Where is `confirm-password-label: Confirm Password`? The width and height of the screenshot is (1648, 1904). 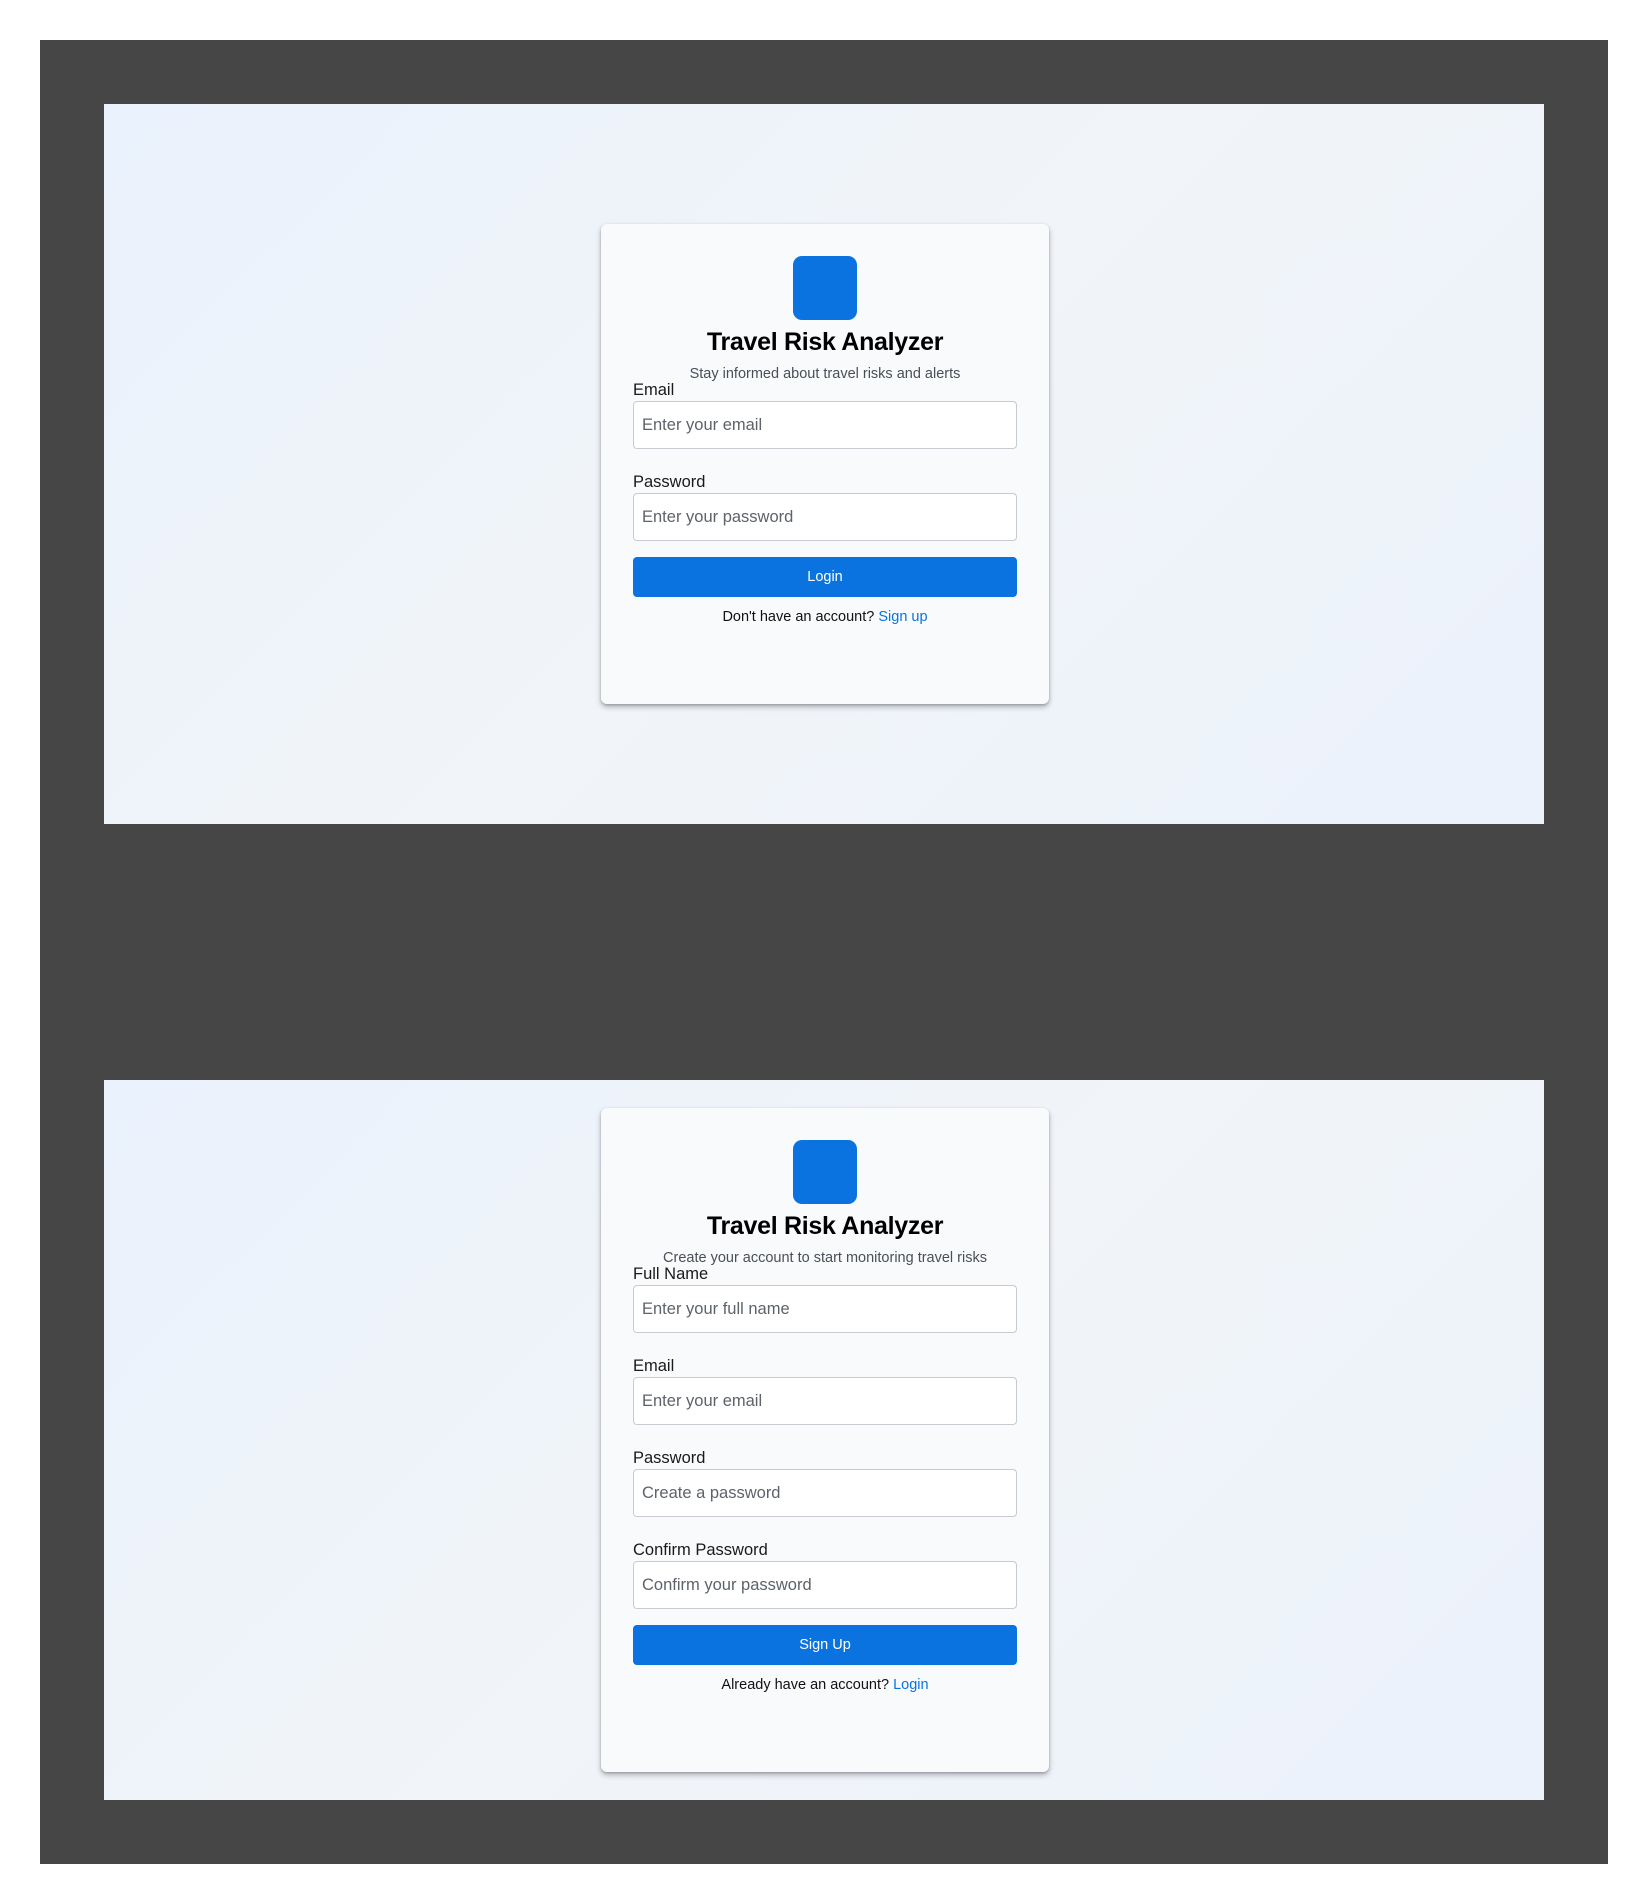
confirm-password-label: Confirm Password is located at coordinates (700, 1550).